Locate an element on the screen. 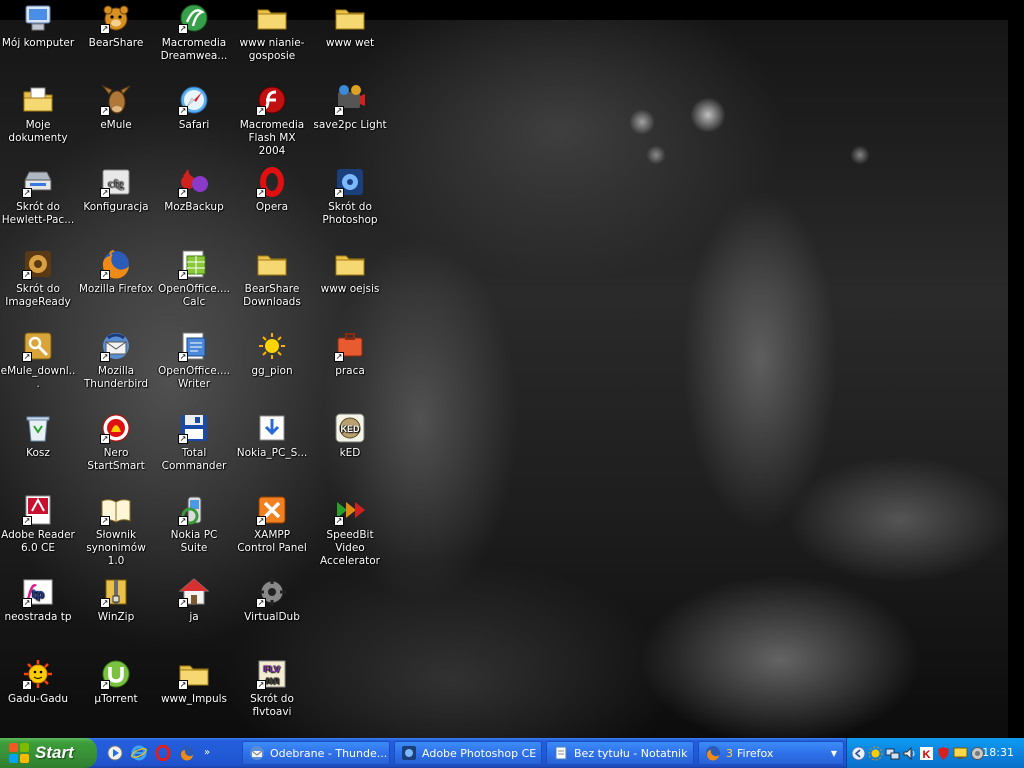  internet-explorer-icon is located at coordinates (139, 753).